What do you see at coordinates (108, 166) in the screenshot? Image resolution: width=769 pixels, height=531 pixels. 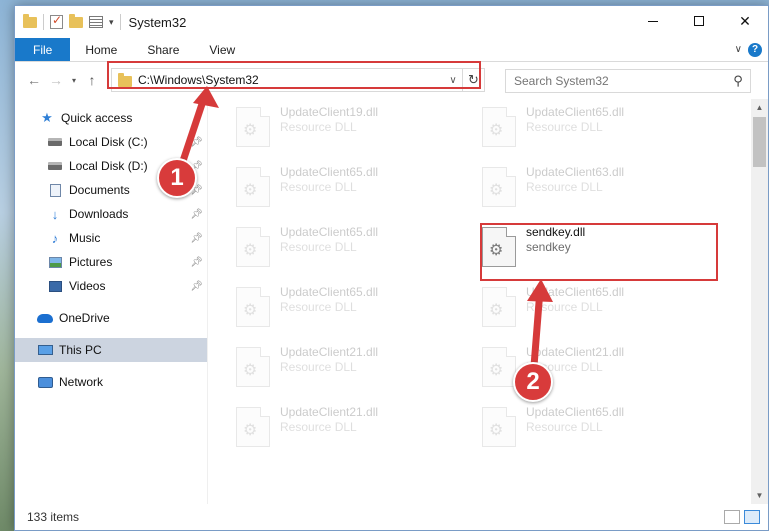 I see `nav-label: Local Disk (D:)` at bounding box center [108, 166].